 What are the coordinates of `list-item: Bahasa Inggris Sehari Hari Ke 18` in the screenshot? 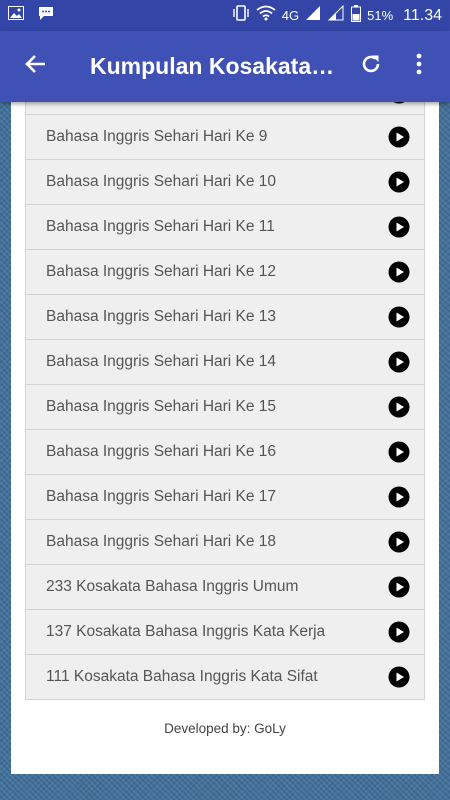 It's located at (225, 542).